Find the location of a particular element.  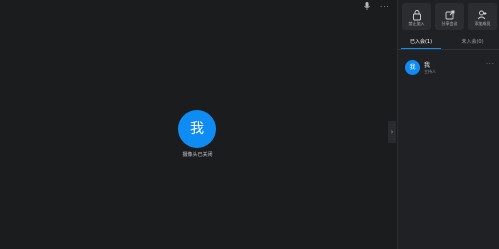

member-name: 我 is located at coordinates (427, 65).